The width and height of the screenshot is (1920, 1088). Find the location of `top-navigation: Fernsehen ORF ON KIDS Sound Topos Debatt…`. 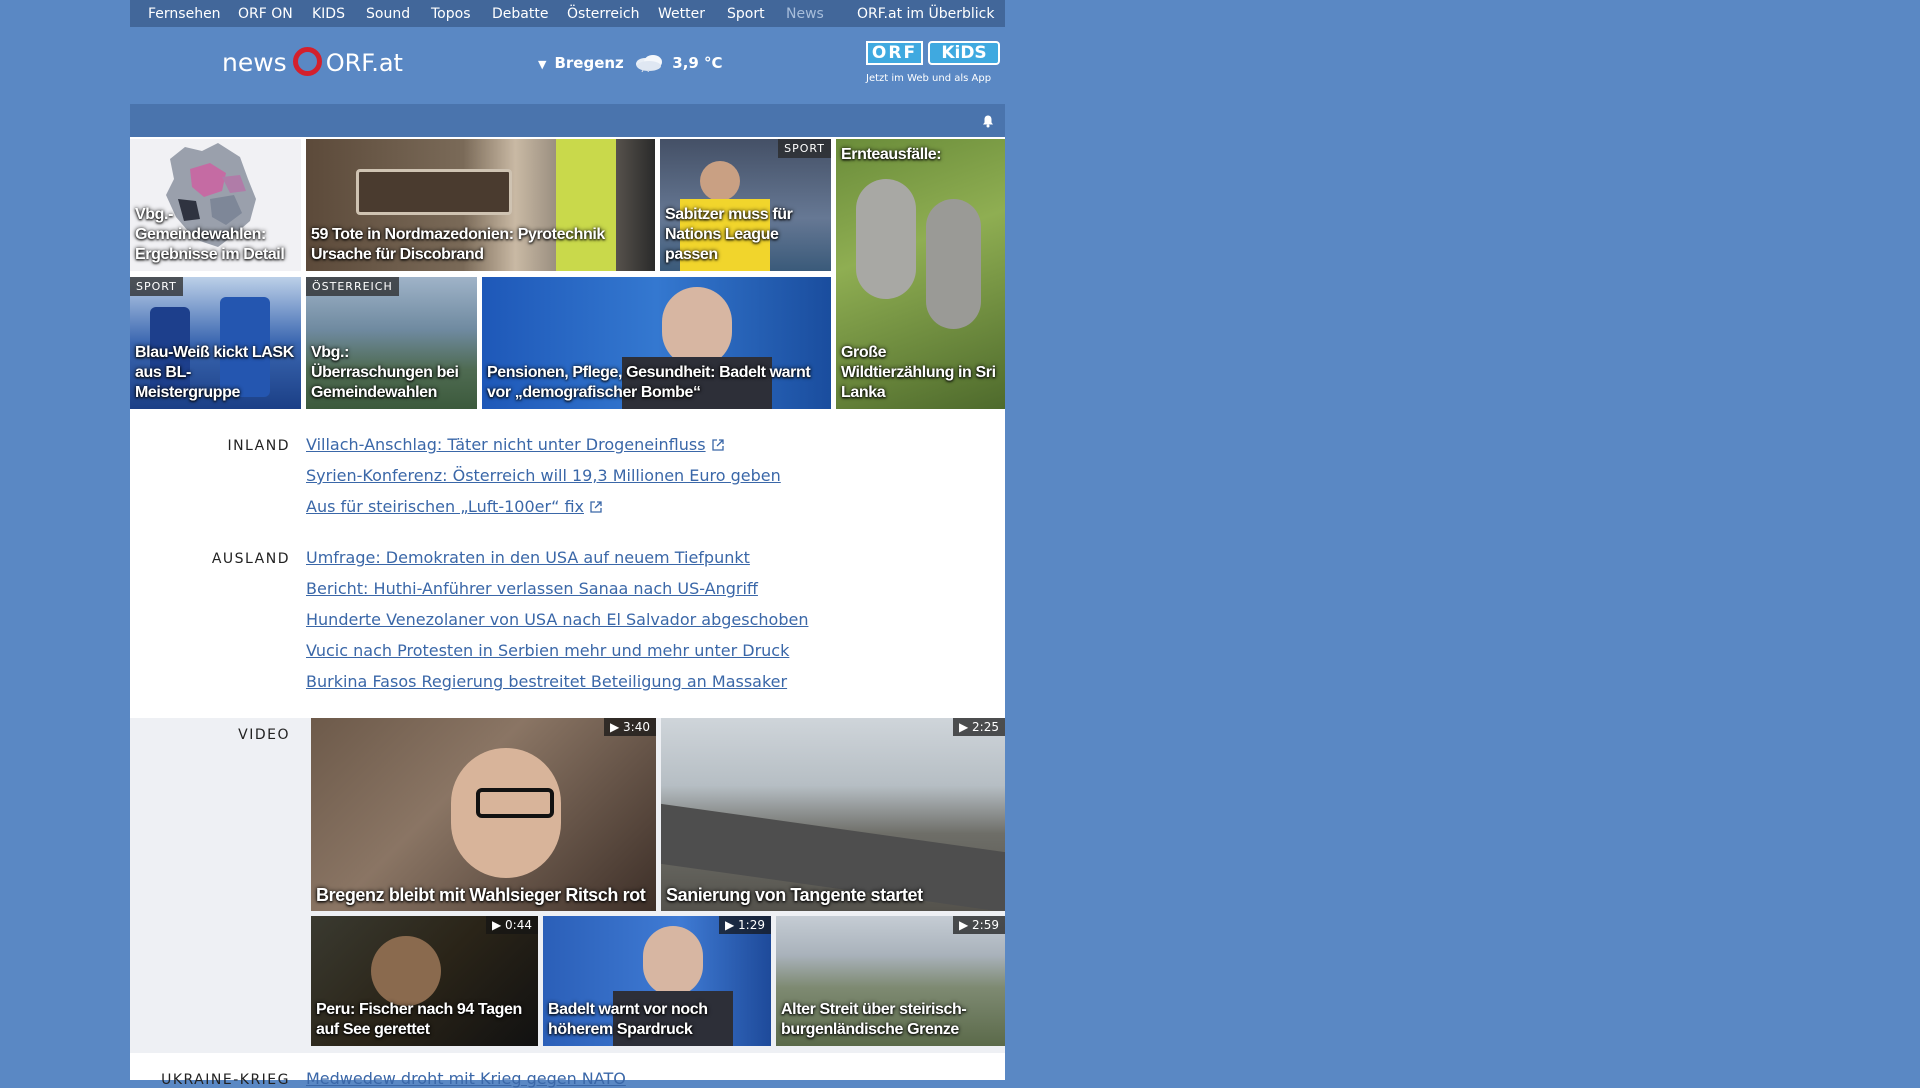

top-navigation: Fernsehen ORF ON KIDS Sound Topos Debatt… is located at coordinates (567, 13).